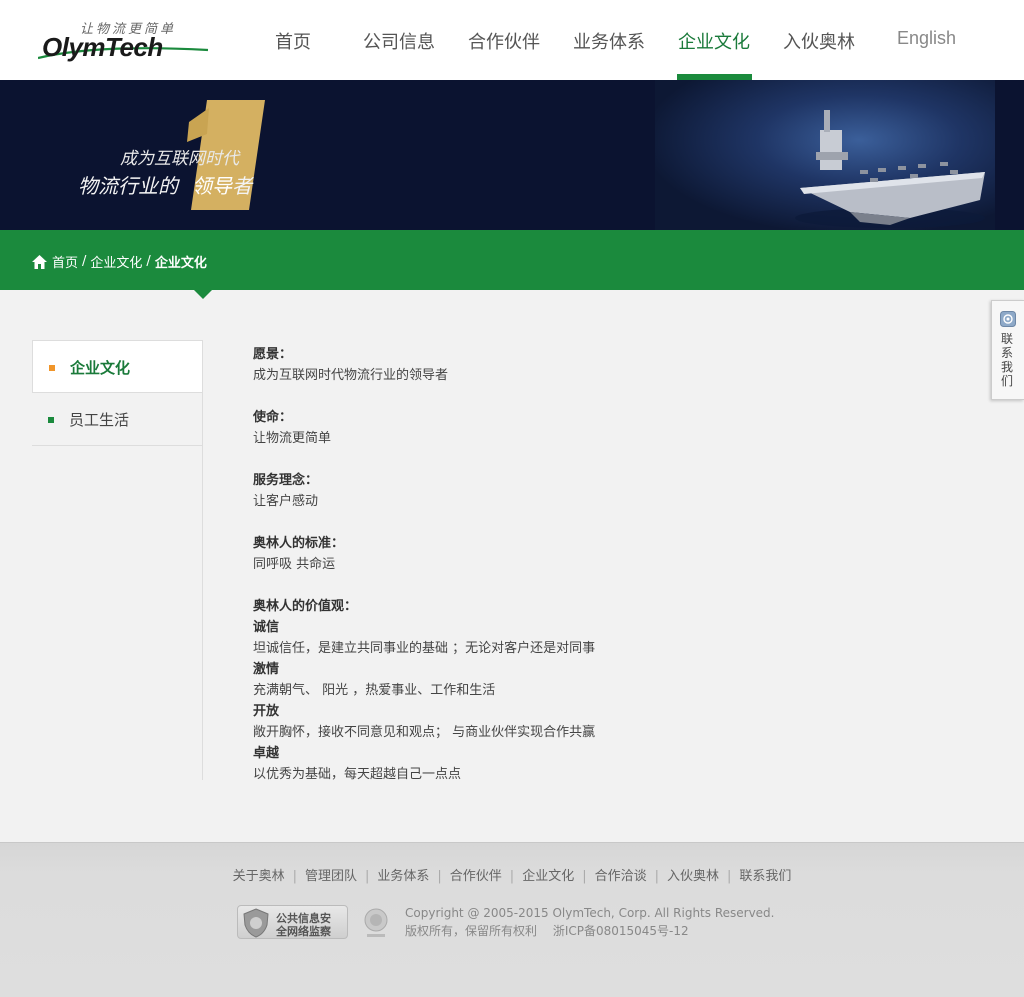 This screenshot has height=997, width=1024. I want to click on banner-line-2: 物流行业的 领导者, so click(165, 184).